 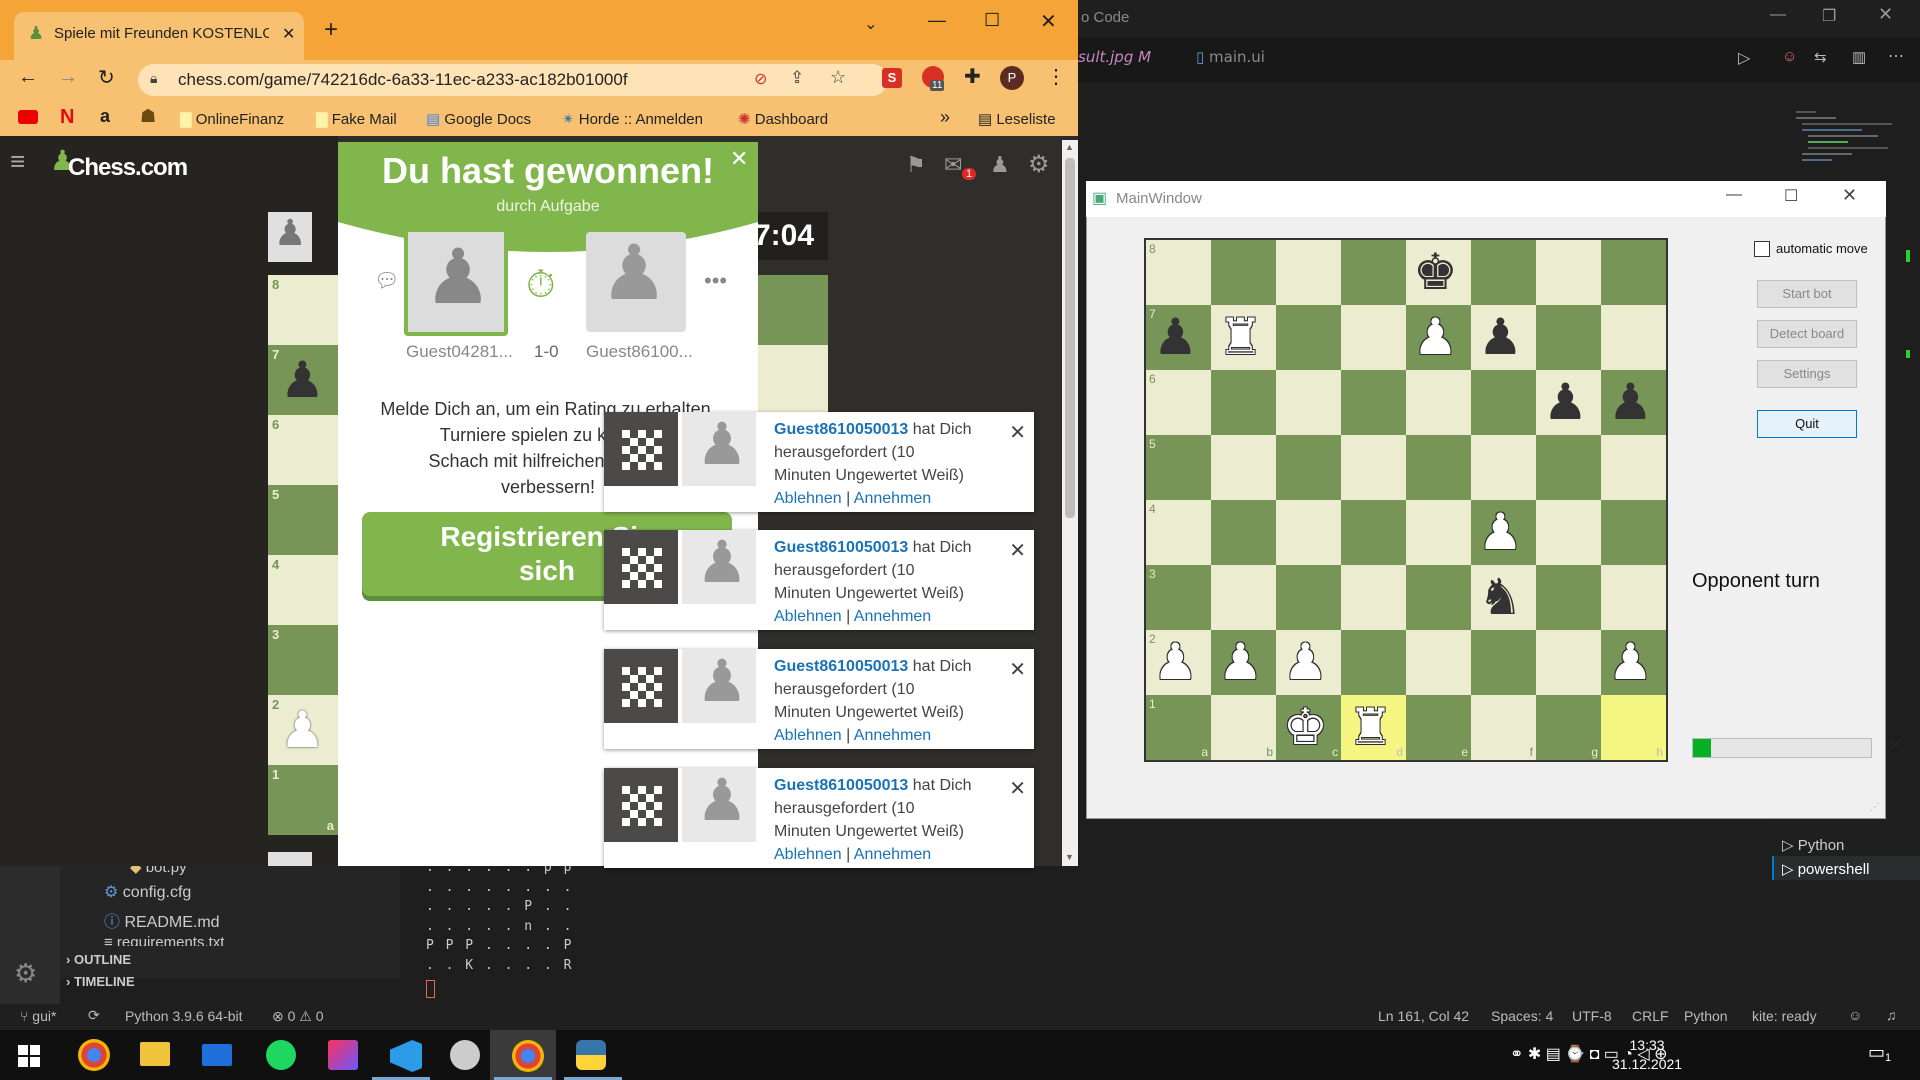 What do you see at coordinates (797, 78) in the screenshot?
I see `share-icon: ⇪` at bounding box center [797, 78].